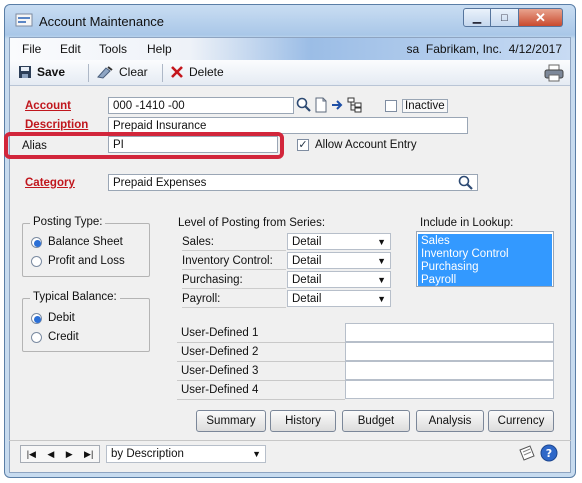  Describe the element at coordinates (201, 105) in the screenshot. I see `account-number-field: 000 -1410 -00` at that location.